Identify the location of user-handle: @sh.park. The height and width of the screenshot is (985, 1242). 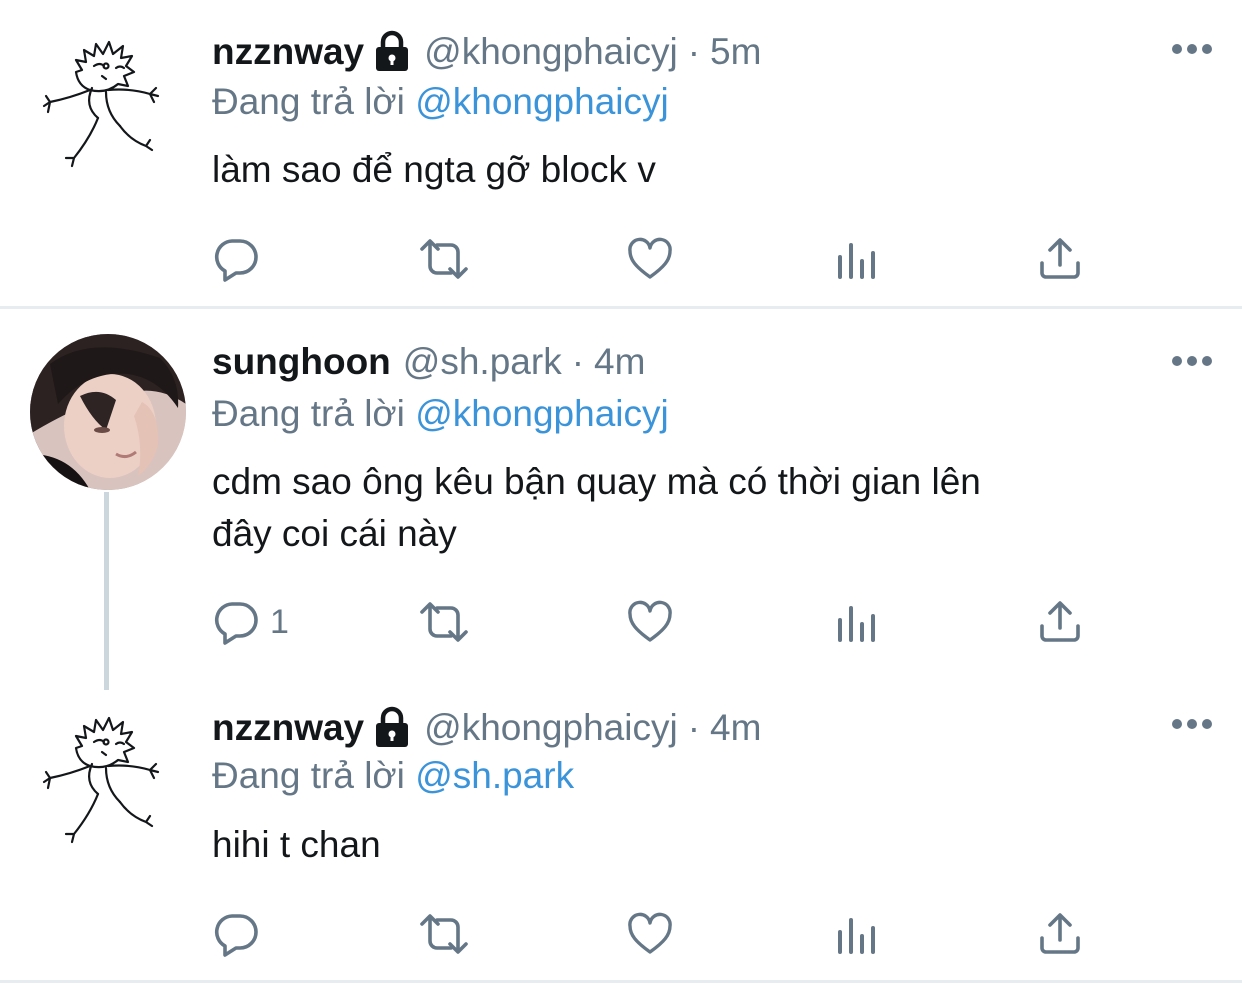
(482, 362).